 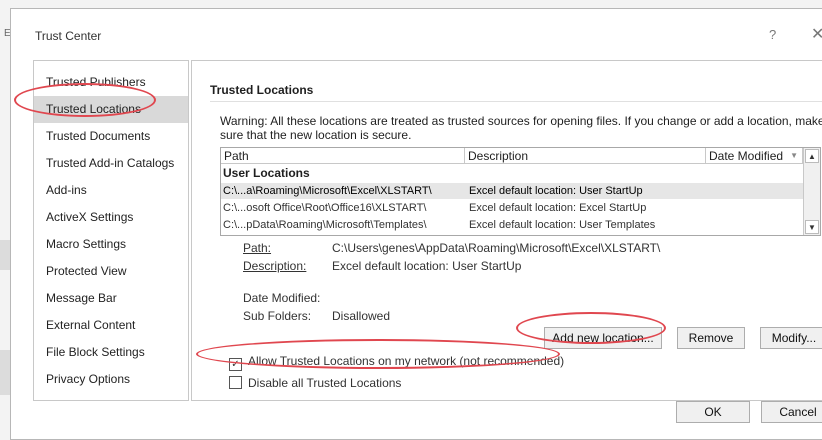 I want to click on scroll-down-icon: ▼, so click(x=812, y=227).